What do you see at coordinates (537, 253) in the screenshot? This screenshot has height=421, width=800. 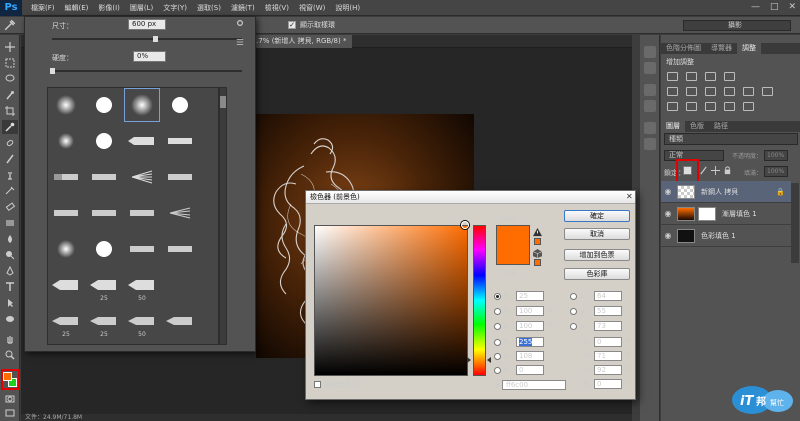 I see `web-safe-cube-icon` at bounding box center [537, 253].